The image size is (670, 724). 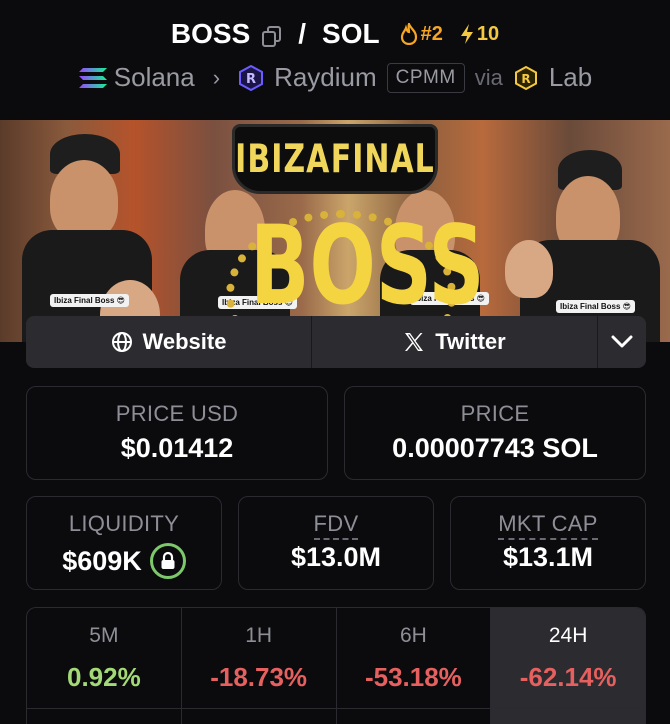 What do you see at coordinates (470, 341) in the screenshot?
I see `twitter-label: Twitter` at bounding box center [470, 341].